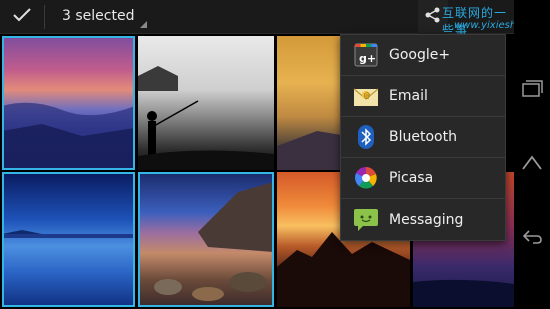 This screenshot has width=550, height=309. What do you see at coordinates (367, 58) in the screenshot?
I see `svg-text: g+` at bounding box center [367, 58].